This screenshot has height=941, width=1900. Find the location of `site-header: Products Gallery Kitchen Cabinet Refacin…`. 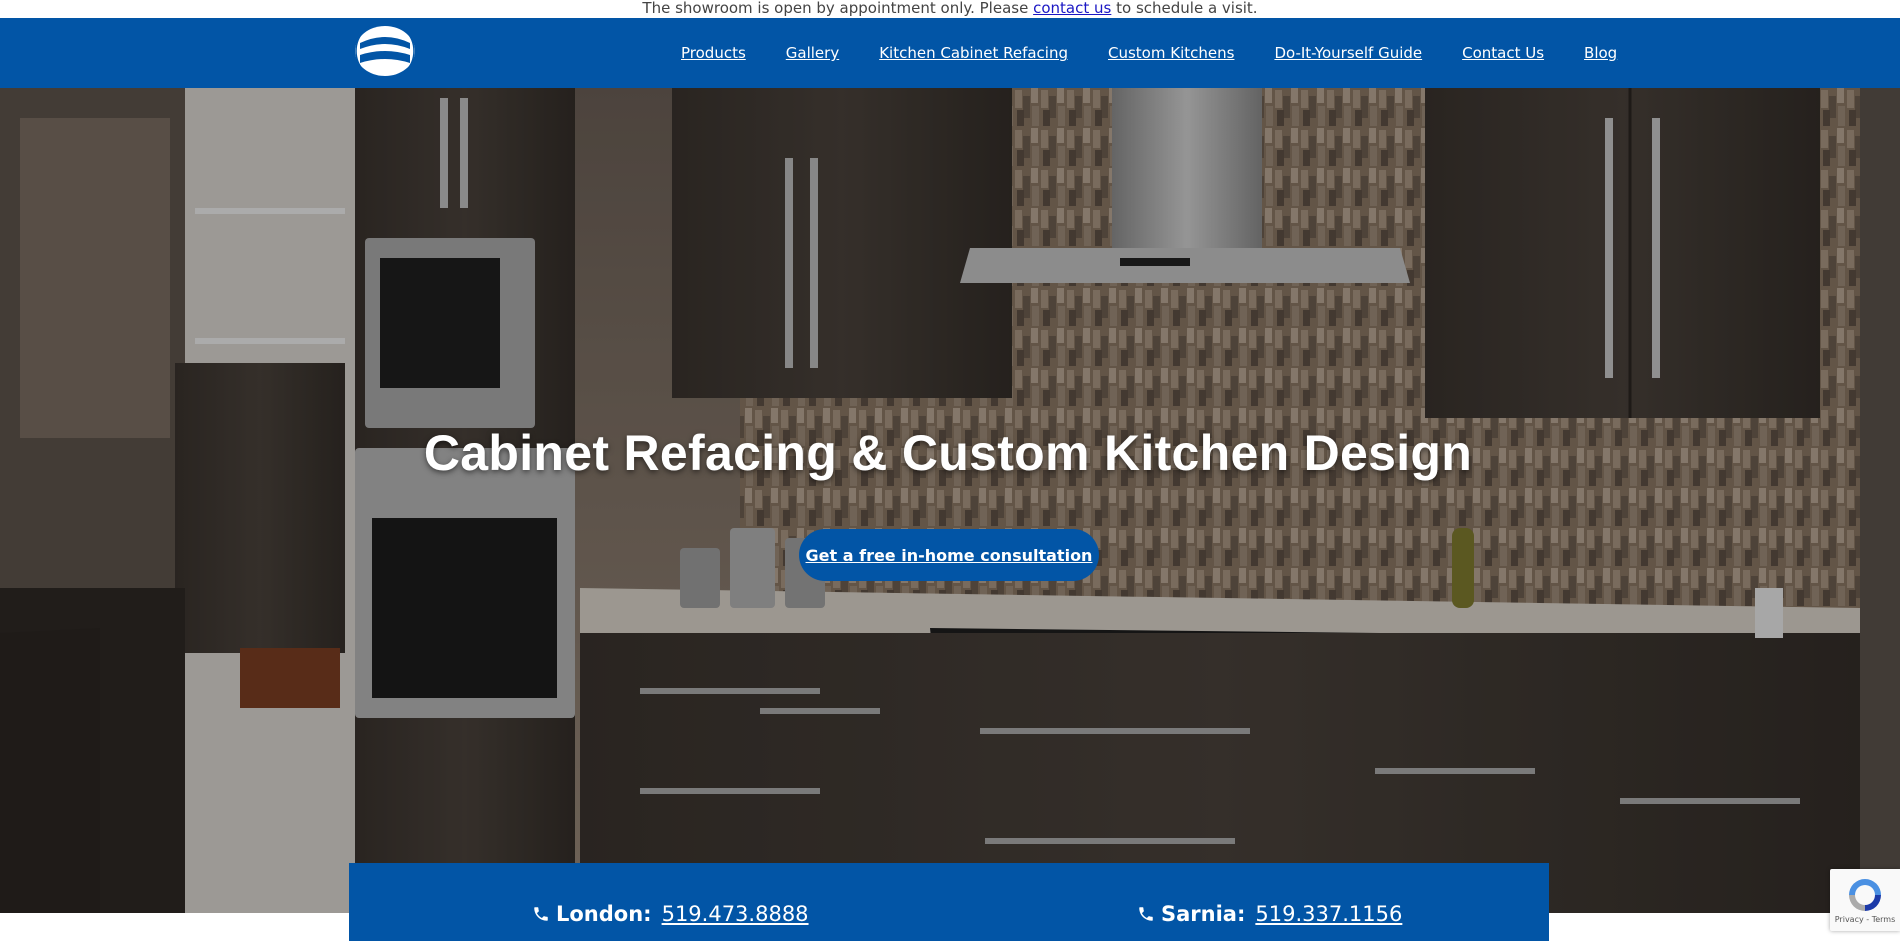

site-header: Products Gallery Kitchen Cabinet Refacin… is located at coordinates (950, 53).